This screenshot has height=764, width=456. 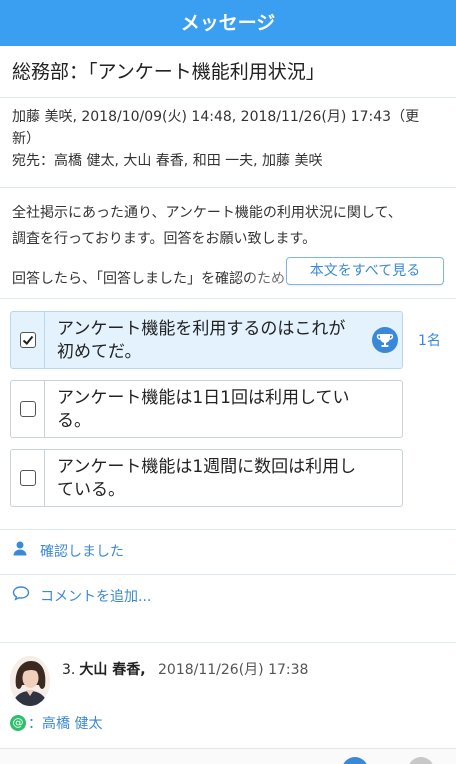 I want to click on show-full-body-button: 本文をすべて見る, so click(x=365, y=271).